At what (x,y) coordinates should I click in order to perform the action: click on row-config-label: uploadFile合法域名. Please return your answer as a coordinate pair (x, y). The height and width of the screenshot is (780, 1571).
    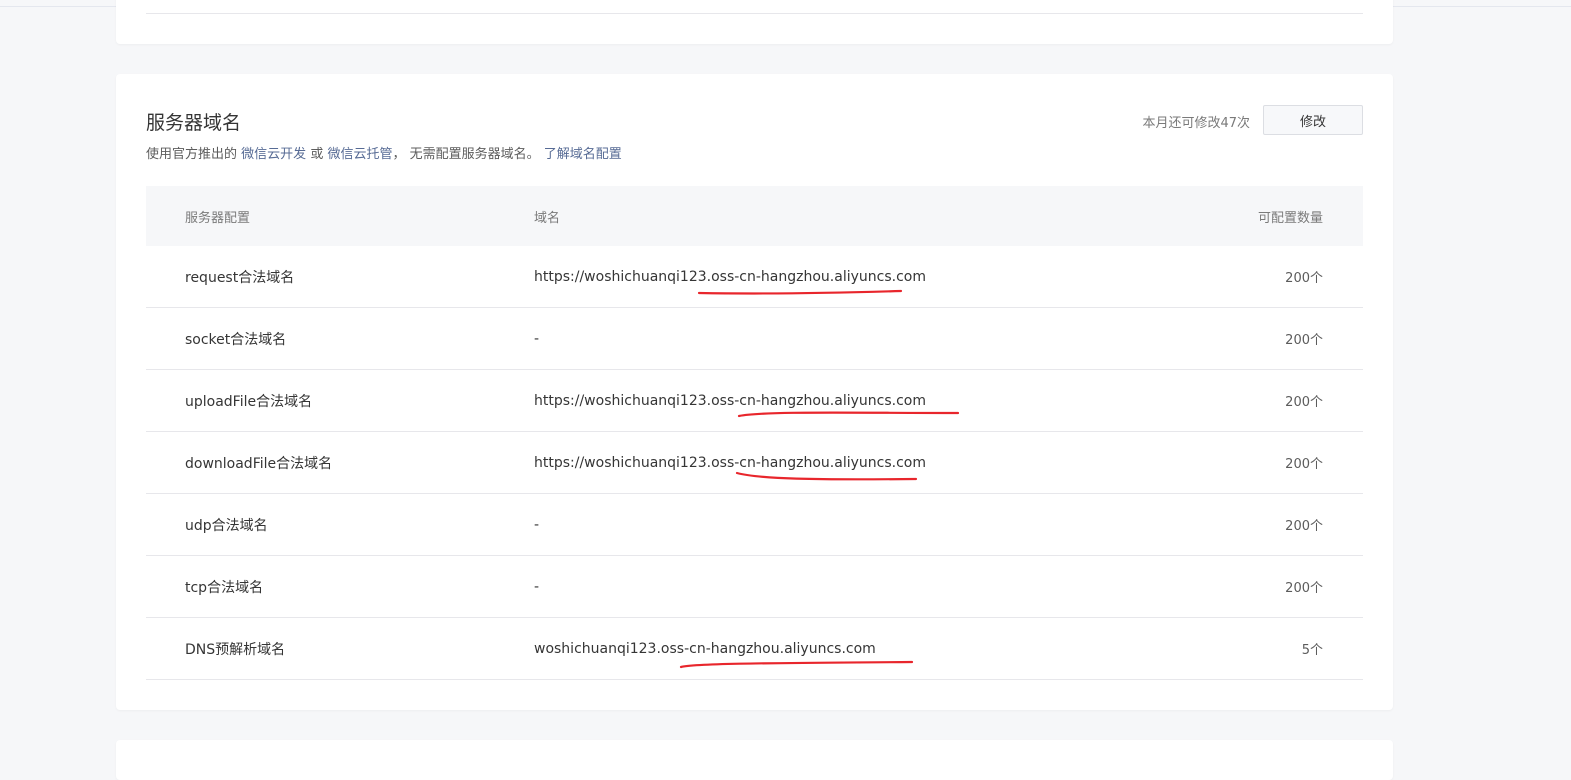
    Looking at the image, I should click on (249, 401).